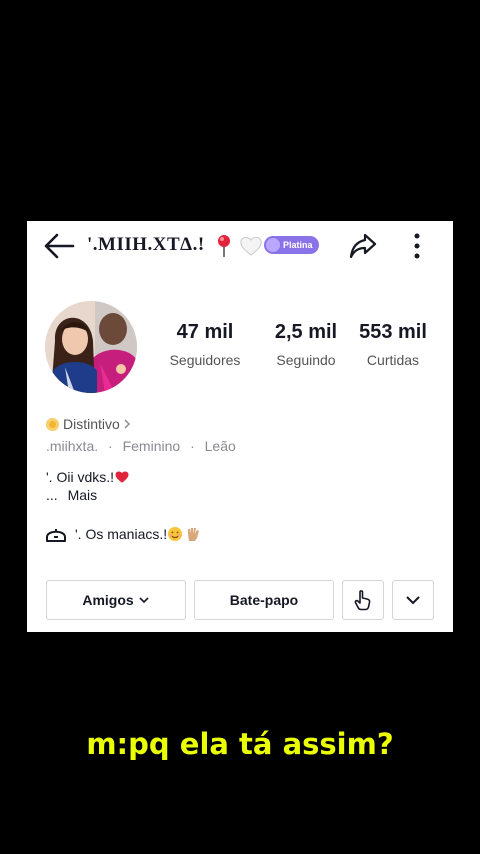 The height and width of the screenshot is (854, 480). I want to click on back-arrow-icon, so click(60, 246).